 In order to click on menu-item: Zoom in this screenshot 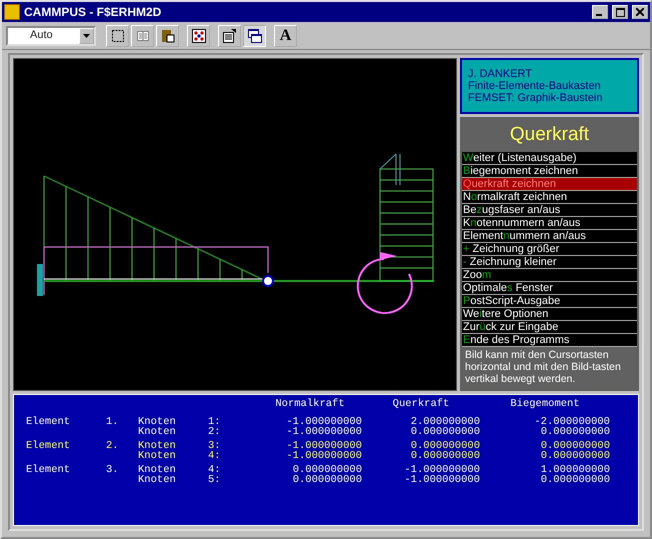, I will do `click(549, 275)`.